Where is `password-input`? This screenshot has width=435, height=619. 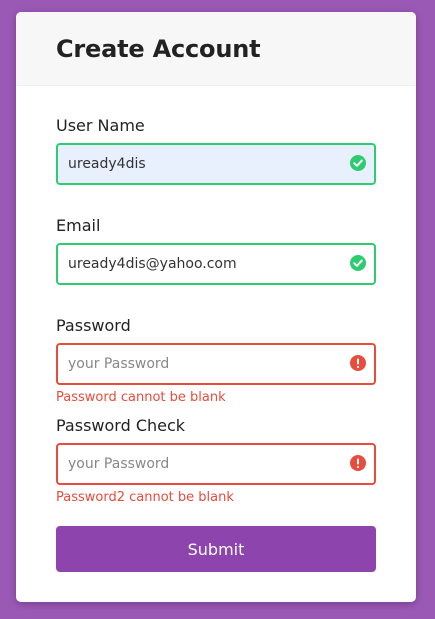
password-input is located at coordinates (216, 364).